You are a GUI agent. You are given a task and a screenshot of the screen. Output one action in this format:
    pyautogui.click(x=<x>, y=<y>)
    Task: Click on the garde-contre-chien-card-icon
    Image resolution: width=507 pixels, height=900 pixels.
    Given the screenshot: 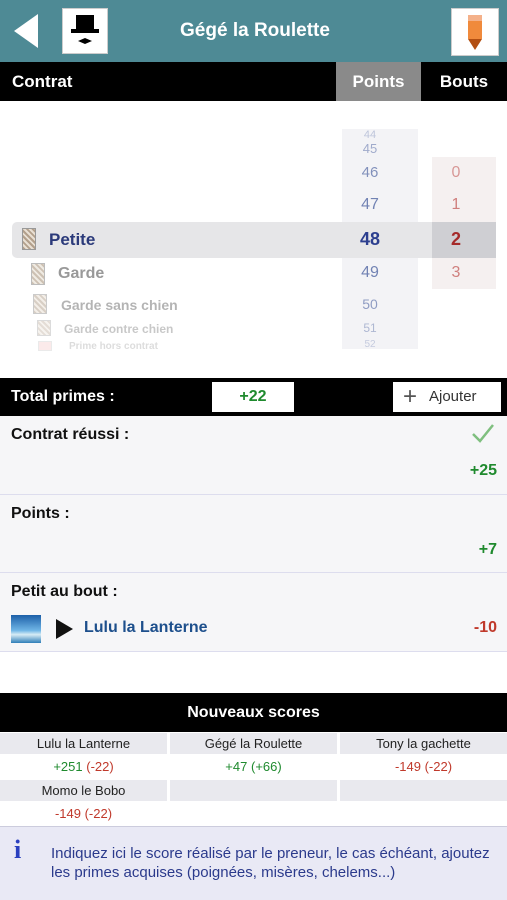 What is the action you would take?
    pyautogui.click(x=44, y=328)
    